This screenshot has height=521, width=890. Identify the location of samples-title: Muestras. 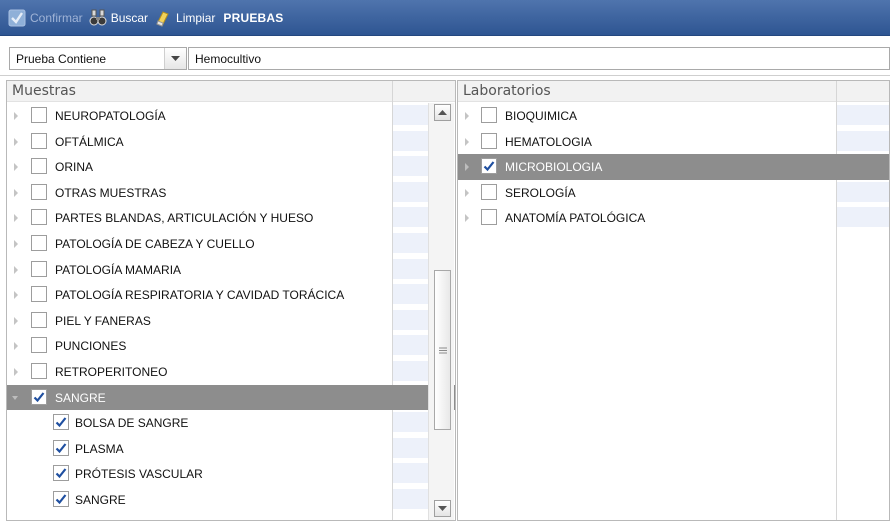
(44, 91).